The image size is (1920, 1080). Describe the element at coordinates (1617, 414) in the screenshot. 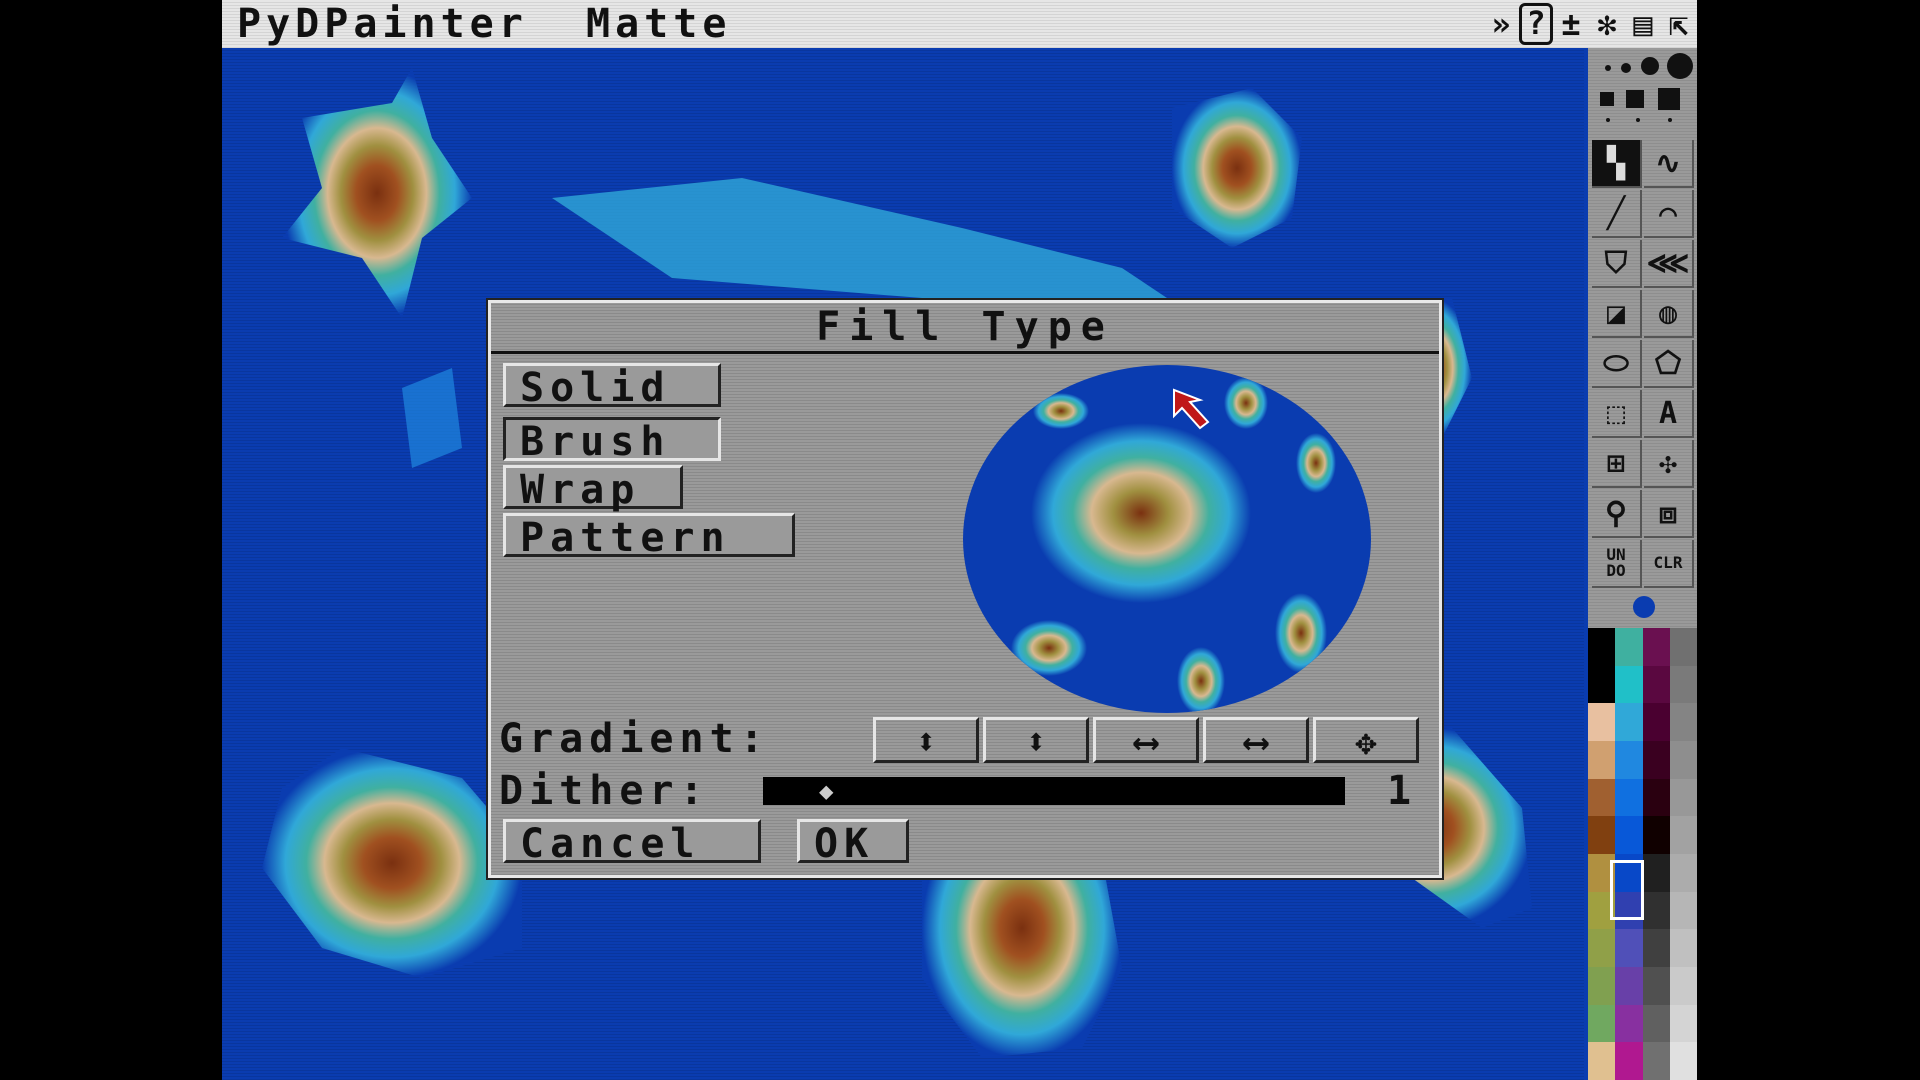

I see `brush-select-icon: ⬚` at that location.